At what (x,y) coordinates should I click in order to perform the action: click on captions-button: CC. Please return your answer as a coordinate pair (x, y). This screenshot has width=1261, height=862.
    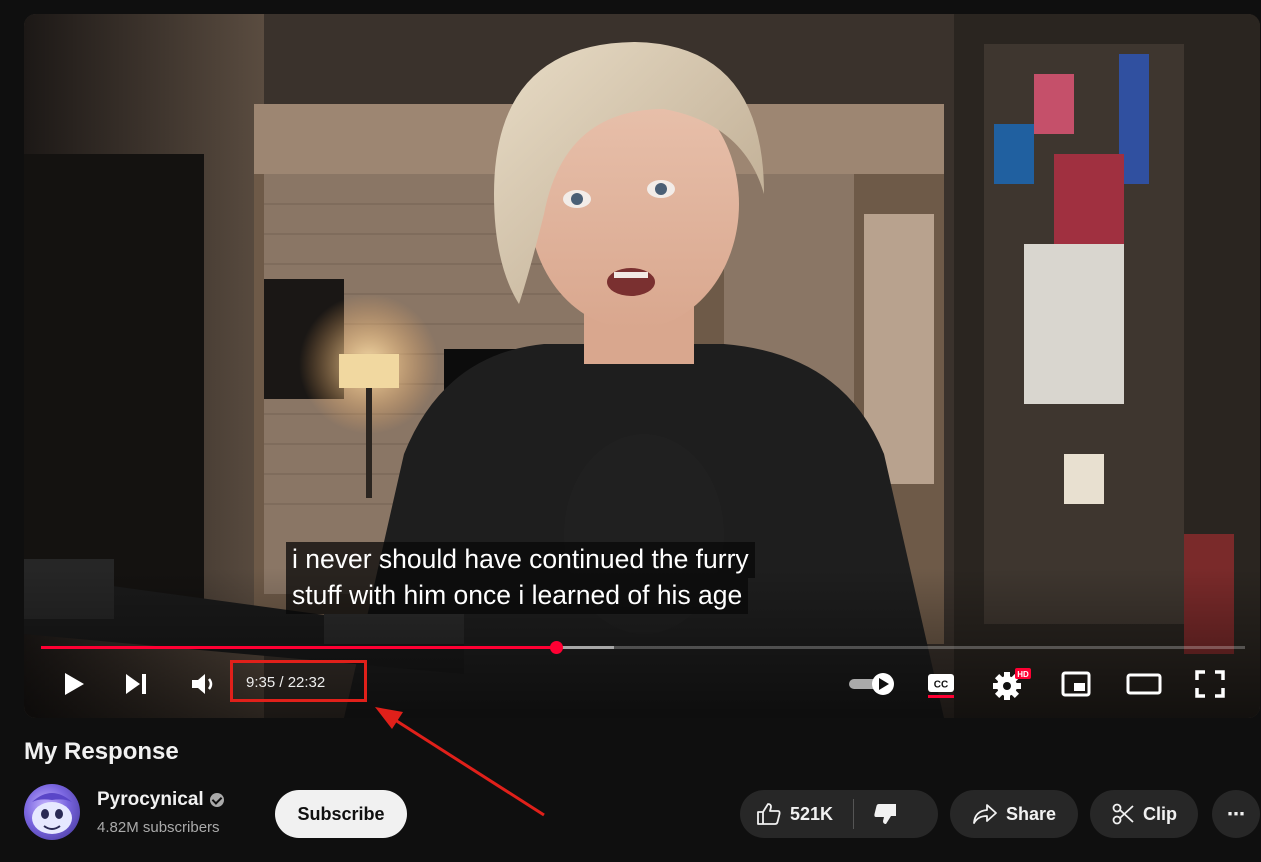
    Looking at the image, I should click on (941, 684).